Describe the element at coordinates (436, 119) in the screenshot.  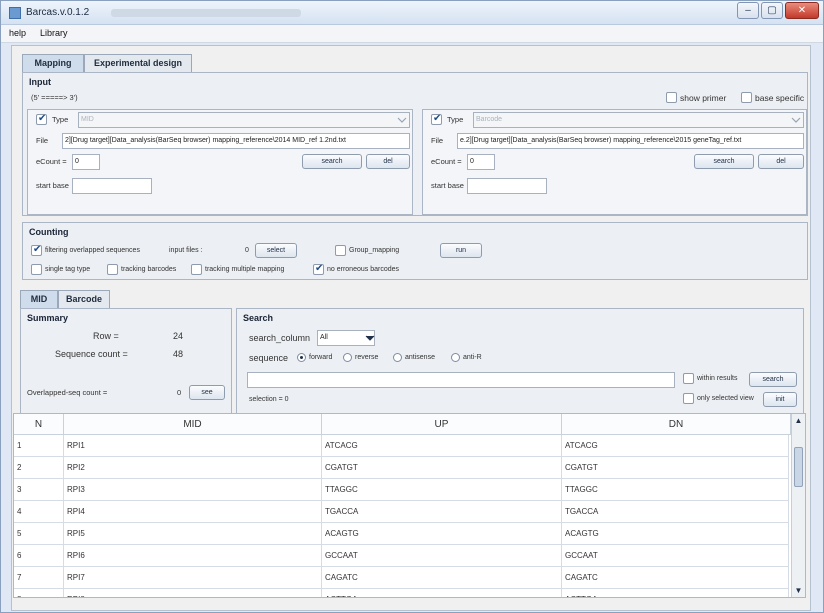
I see `right-type-checkbox` at that location.